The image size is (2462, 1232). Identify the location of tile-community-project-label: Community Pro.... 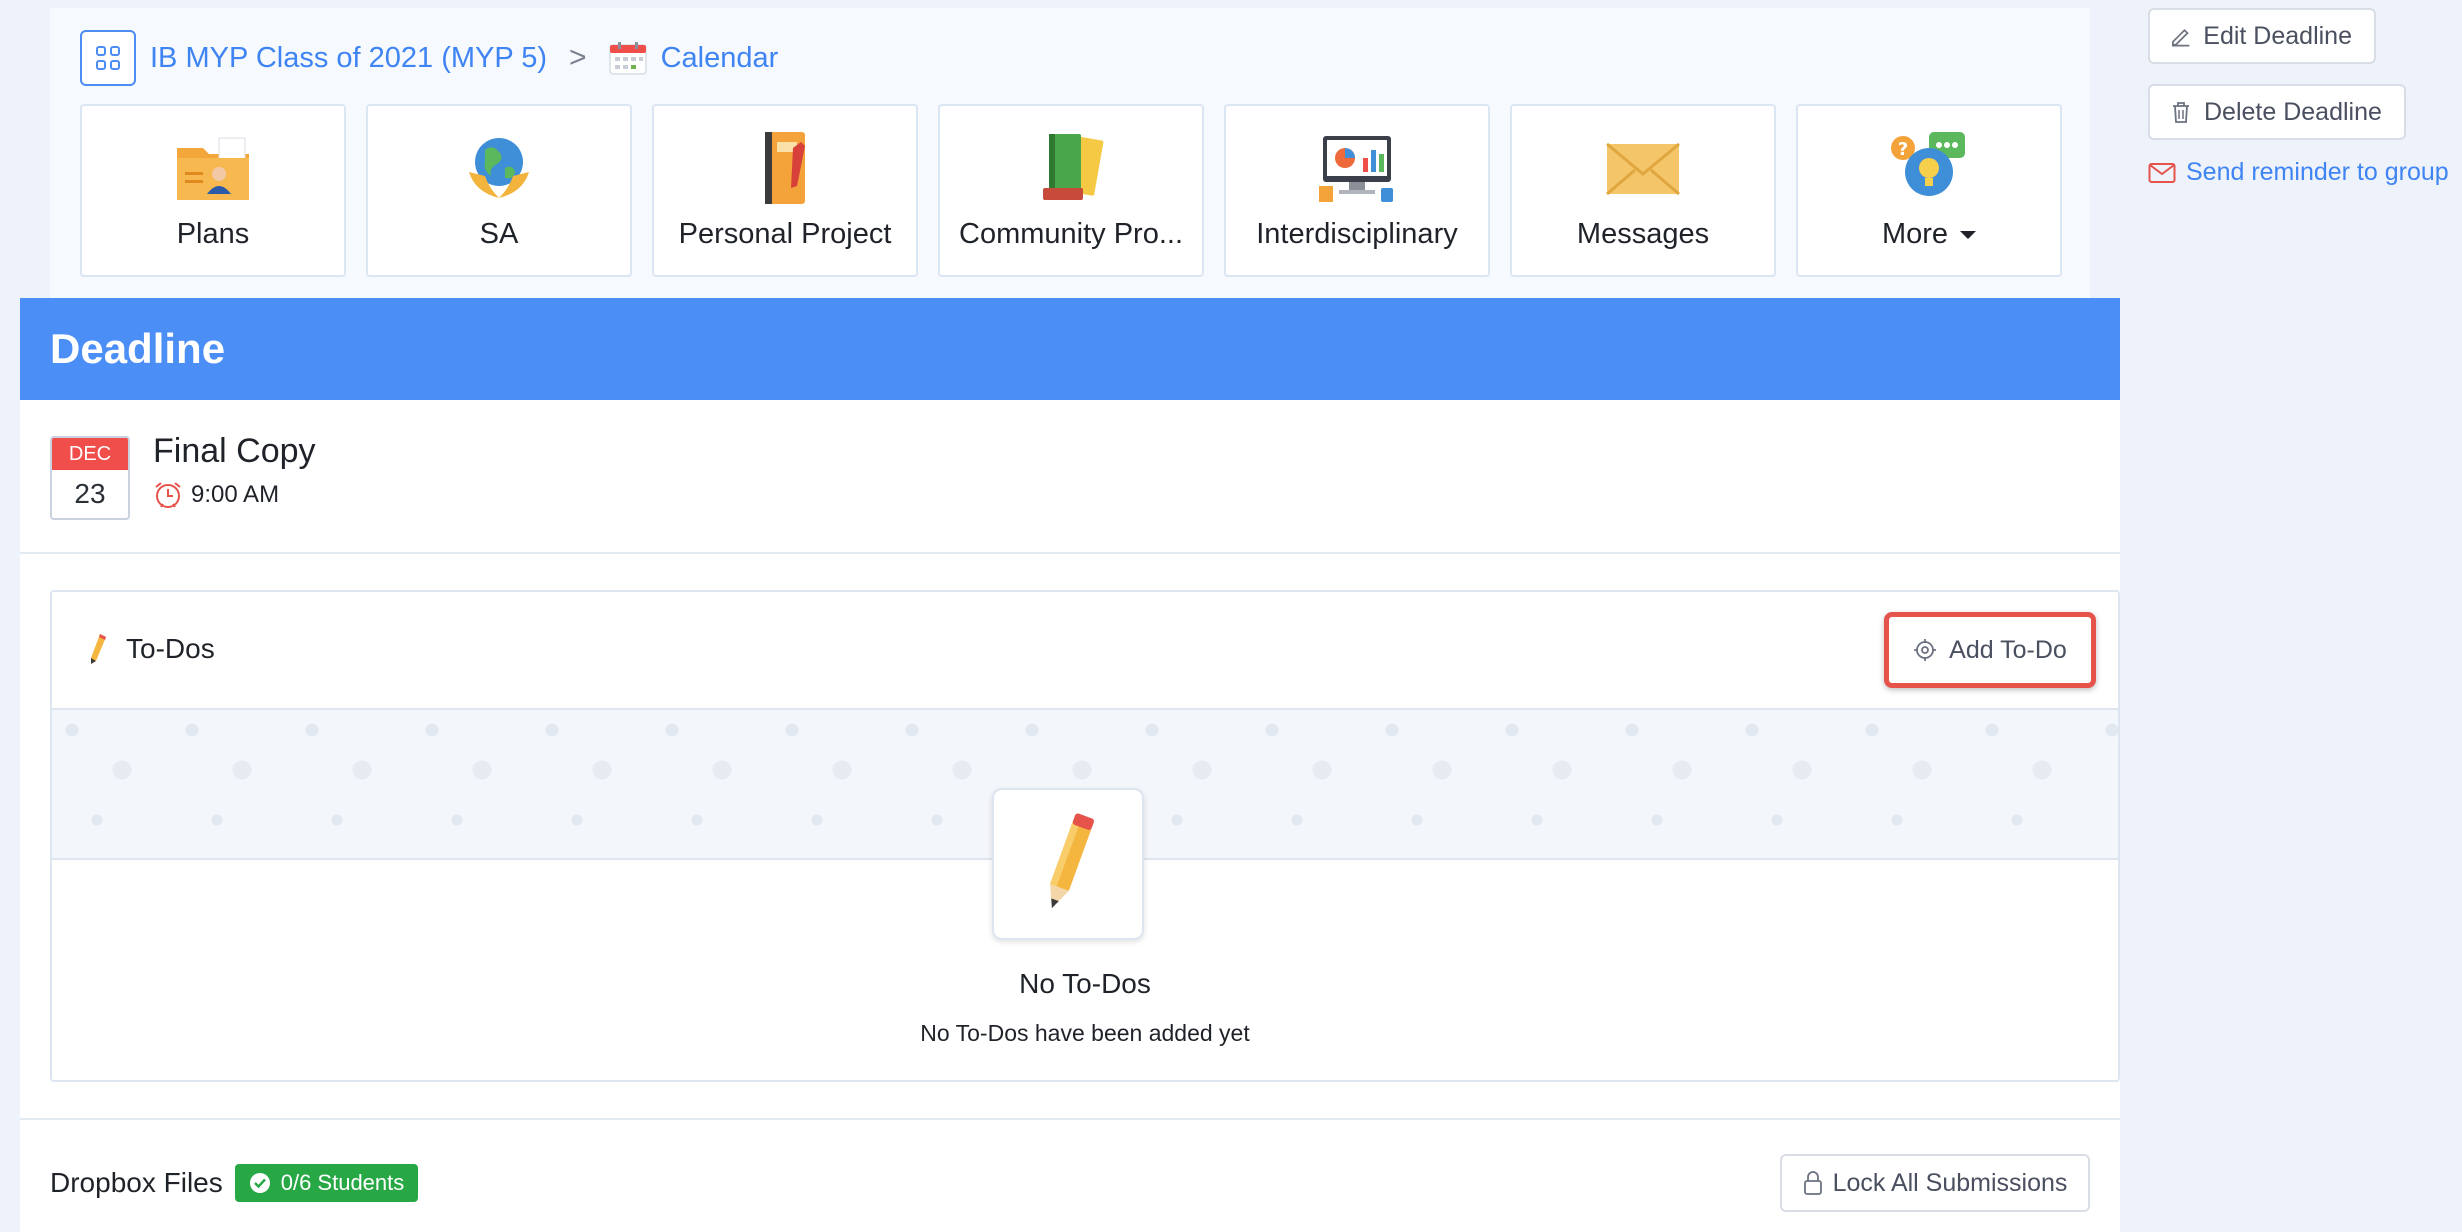
(1071, 234).